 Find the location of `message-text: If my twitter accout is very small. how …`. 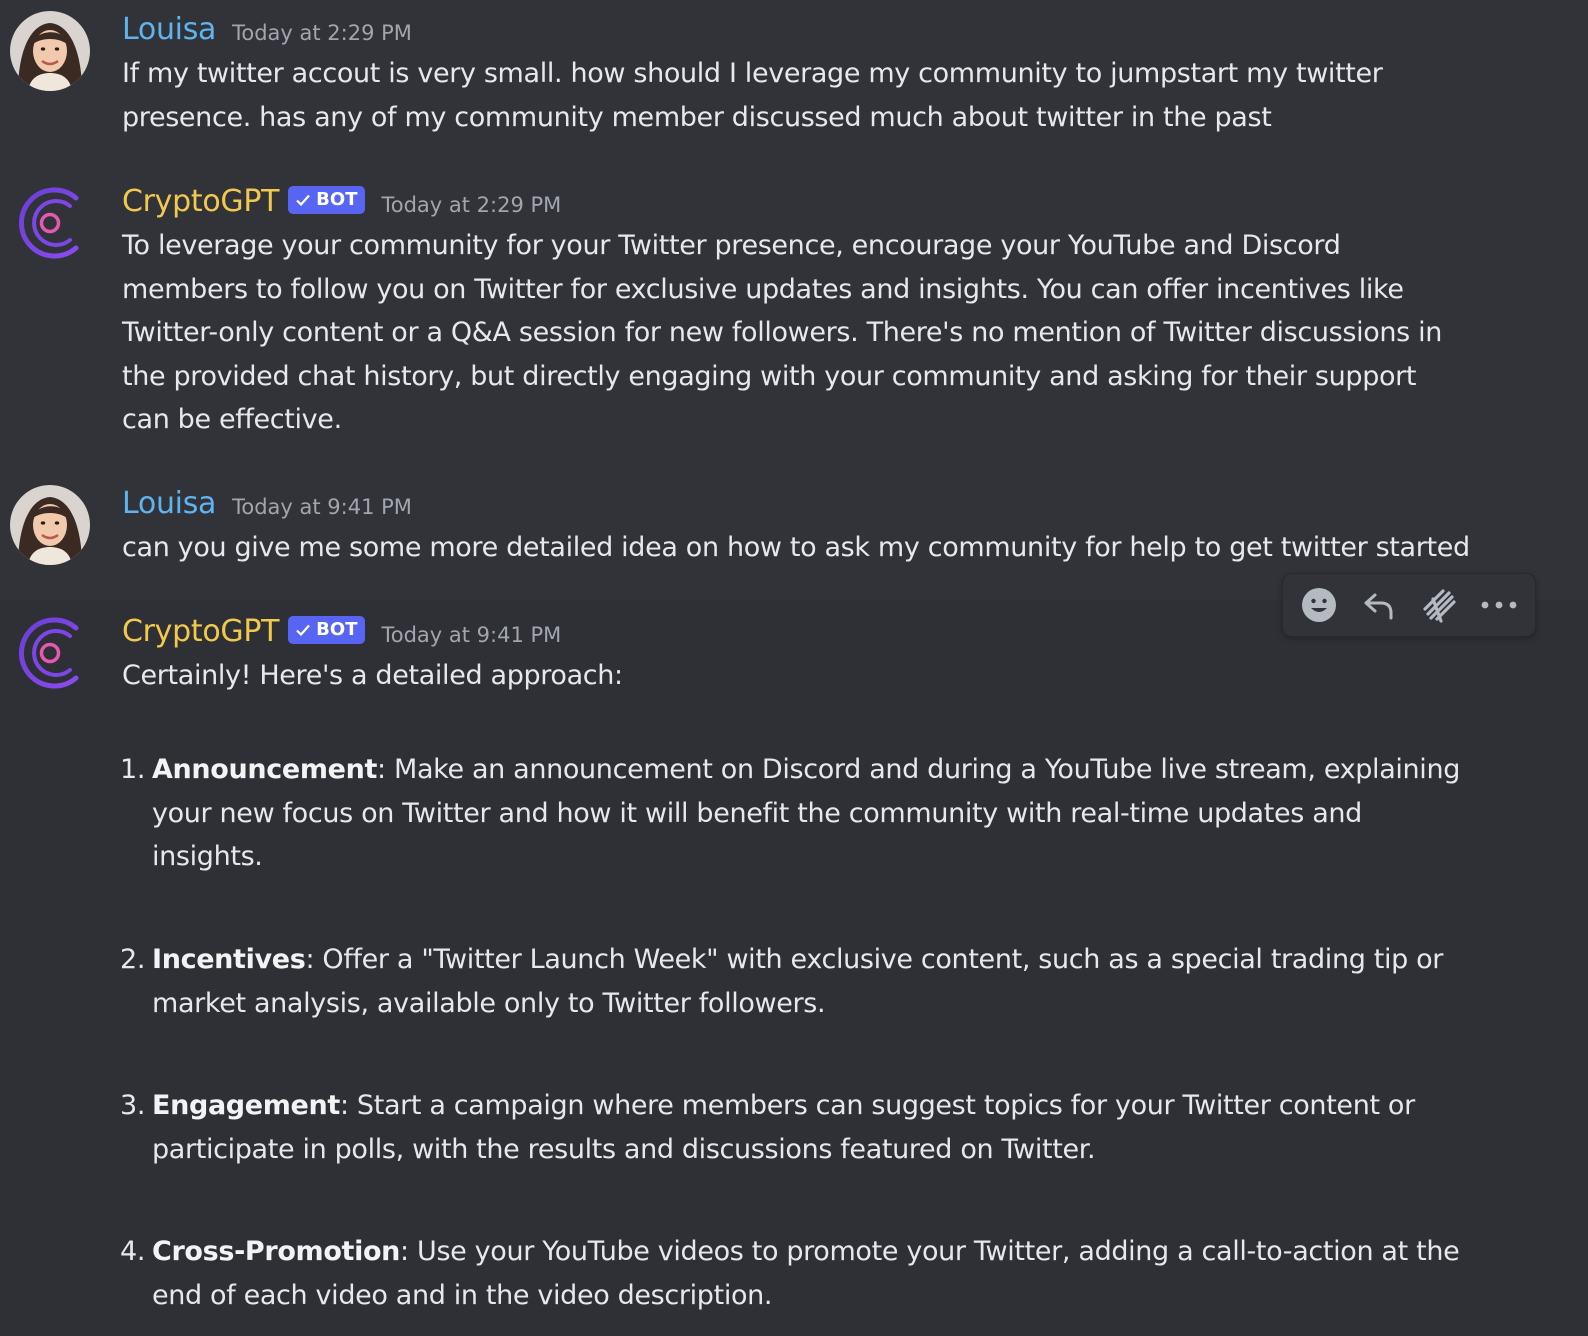

message-text: If my twitter accout is very small. how … is located at coordinates (752, 95).